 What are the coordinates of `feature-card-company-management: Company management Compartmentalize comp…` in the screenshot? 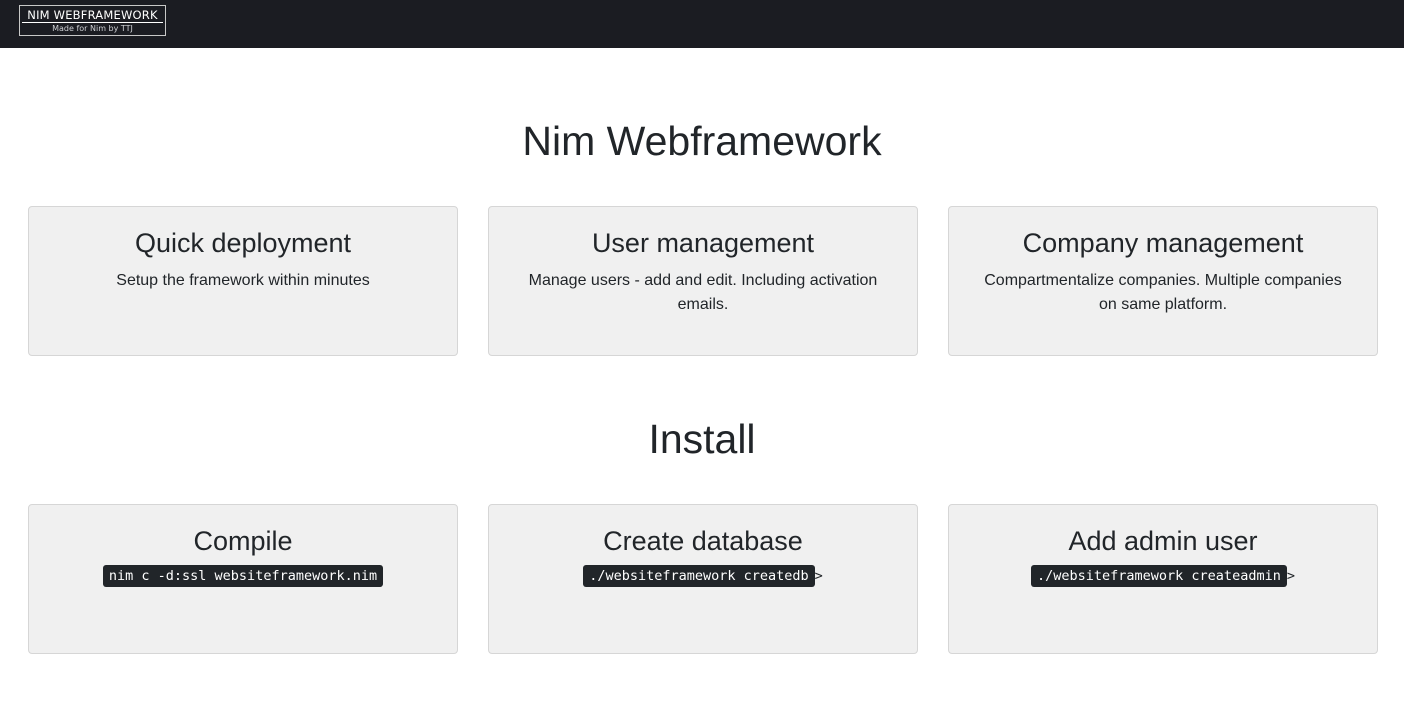 It's located at (1163, 281).